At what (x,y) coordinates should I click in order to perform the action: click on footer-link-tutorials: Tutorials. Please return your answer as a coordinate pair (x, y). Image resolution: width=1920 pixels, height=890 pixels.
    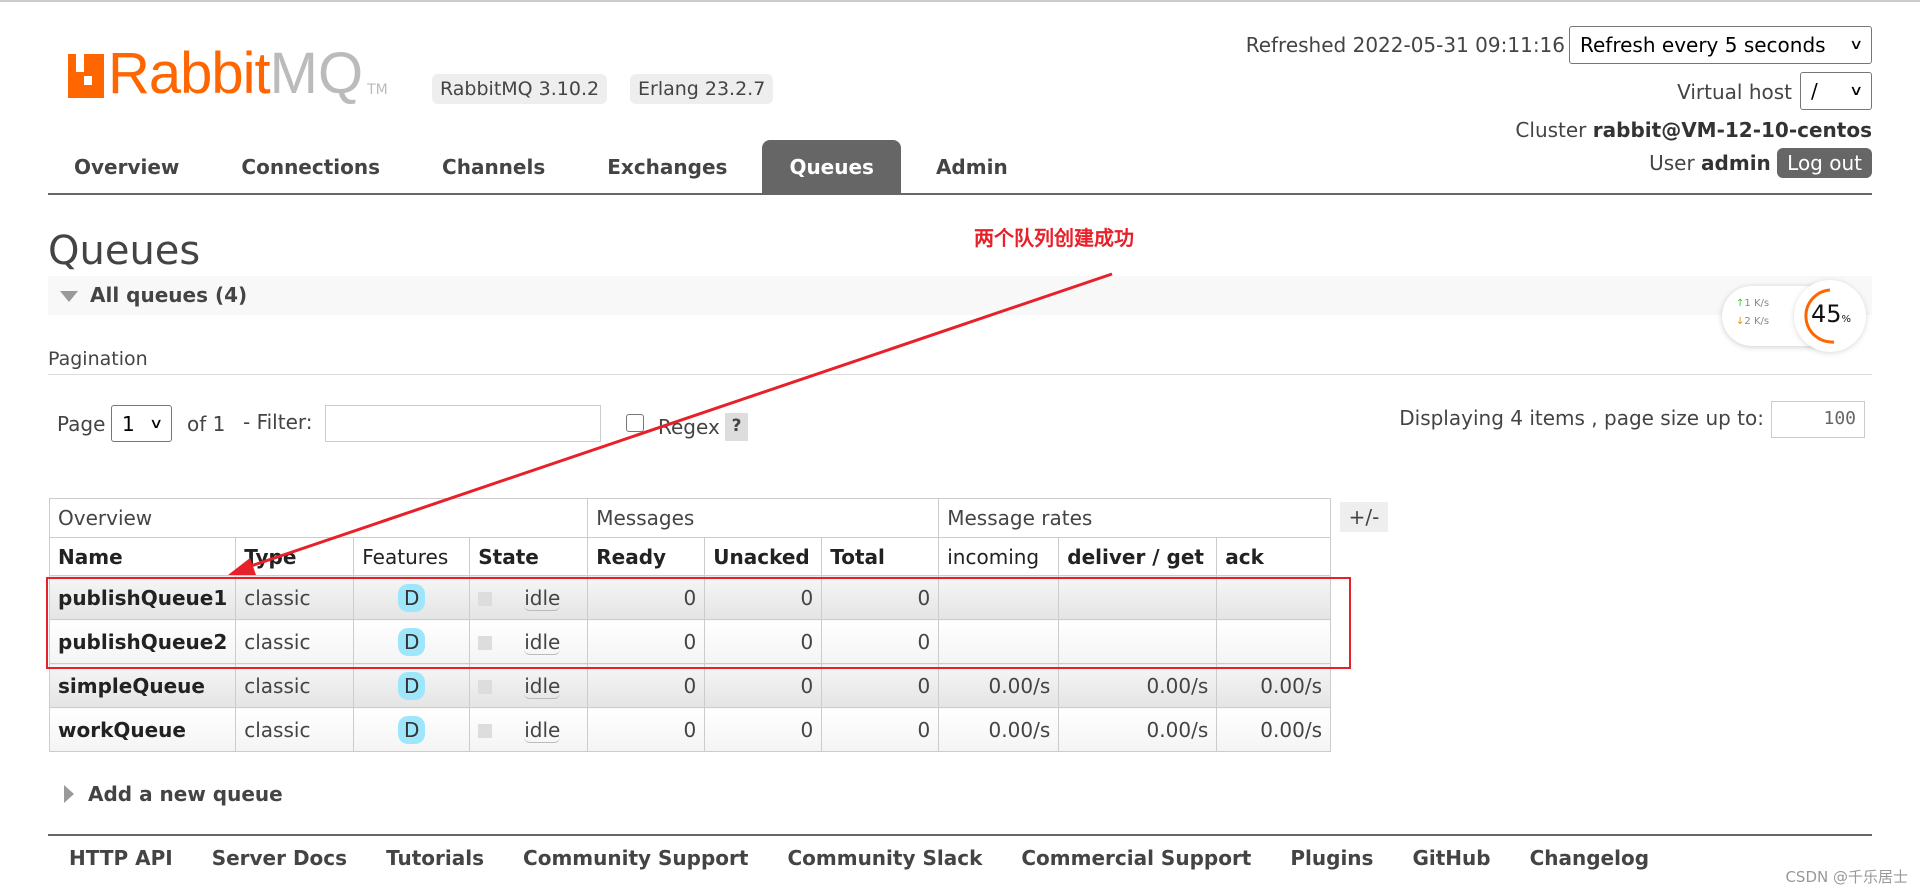
    Looking at the image, I should click on (435, 858).